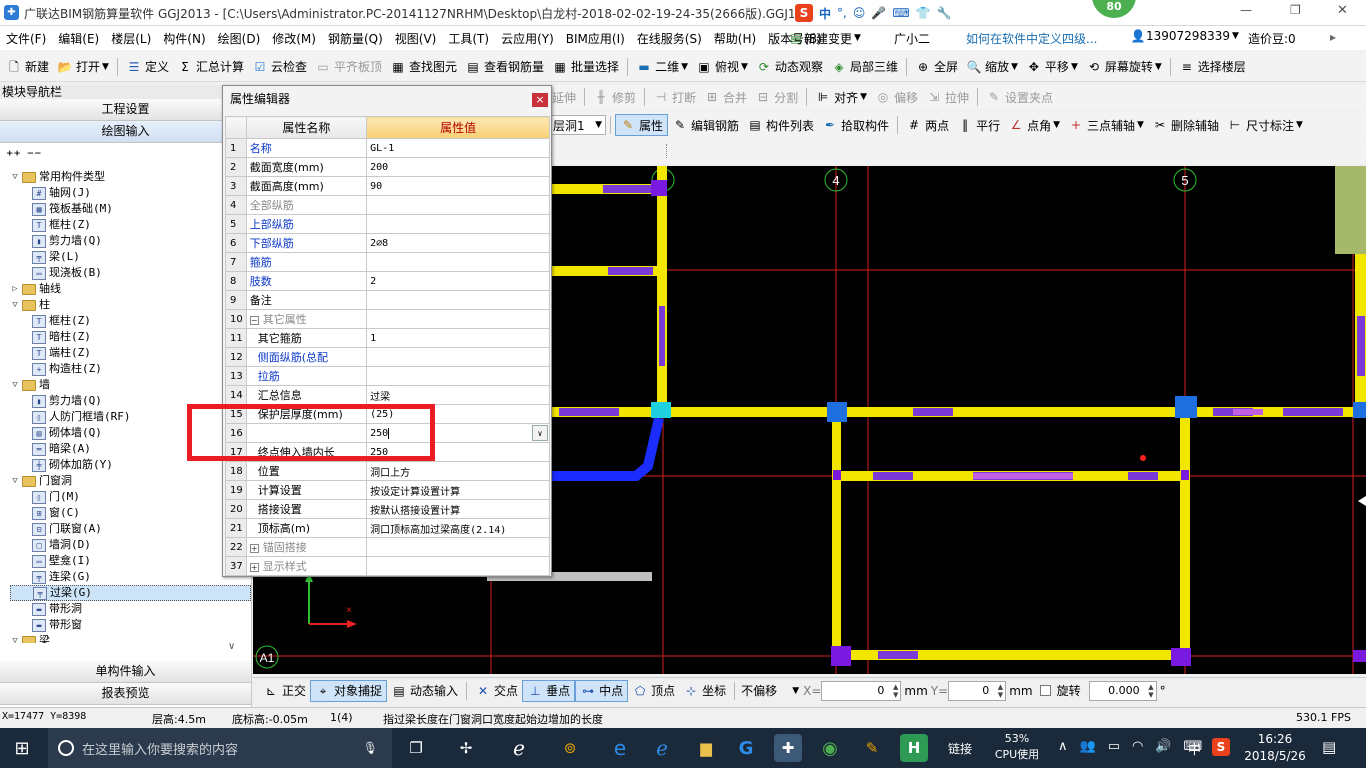  I want to click on h-app-icon: H, so click(914, 748).